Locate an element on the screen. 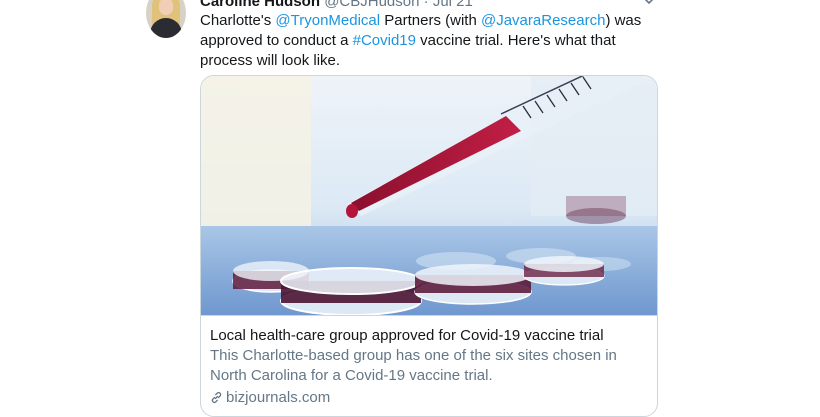 This screenshot has width=820, height=417. avatar-face is located at coordinates (166, 7).